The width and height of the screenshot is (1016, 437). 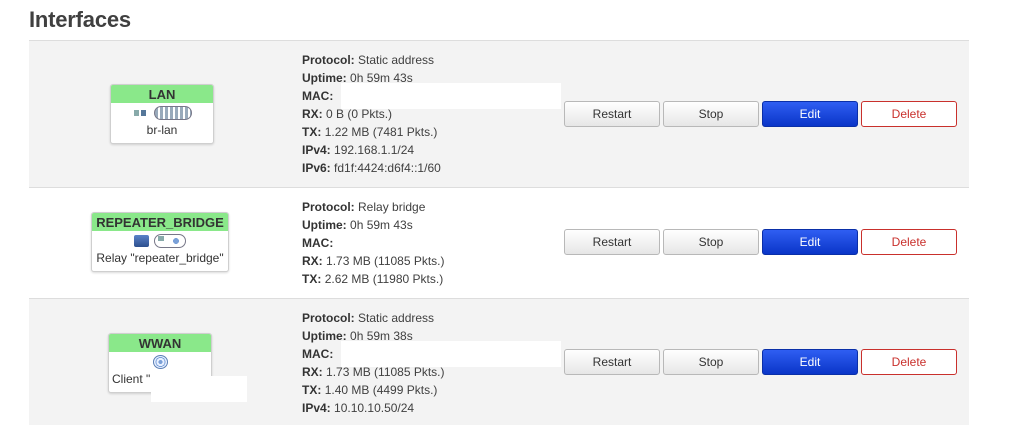 I want to click on tx-value: 2.62 MB (11980 Pkts.), so click(x=384, y=279).